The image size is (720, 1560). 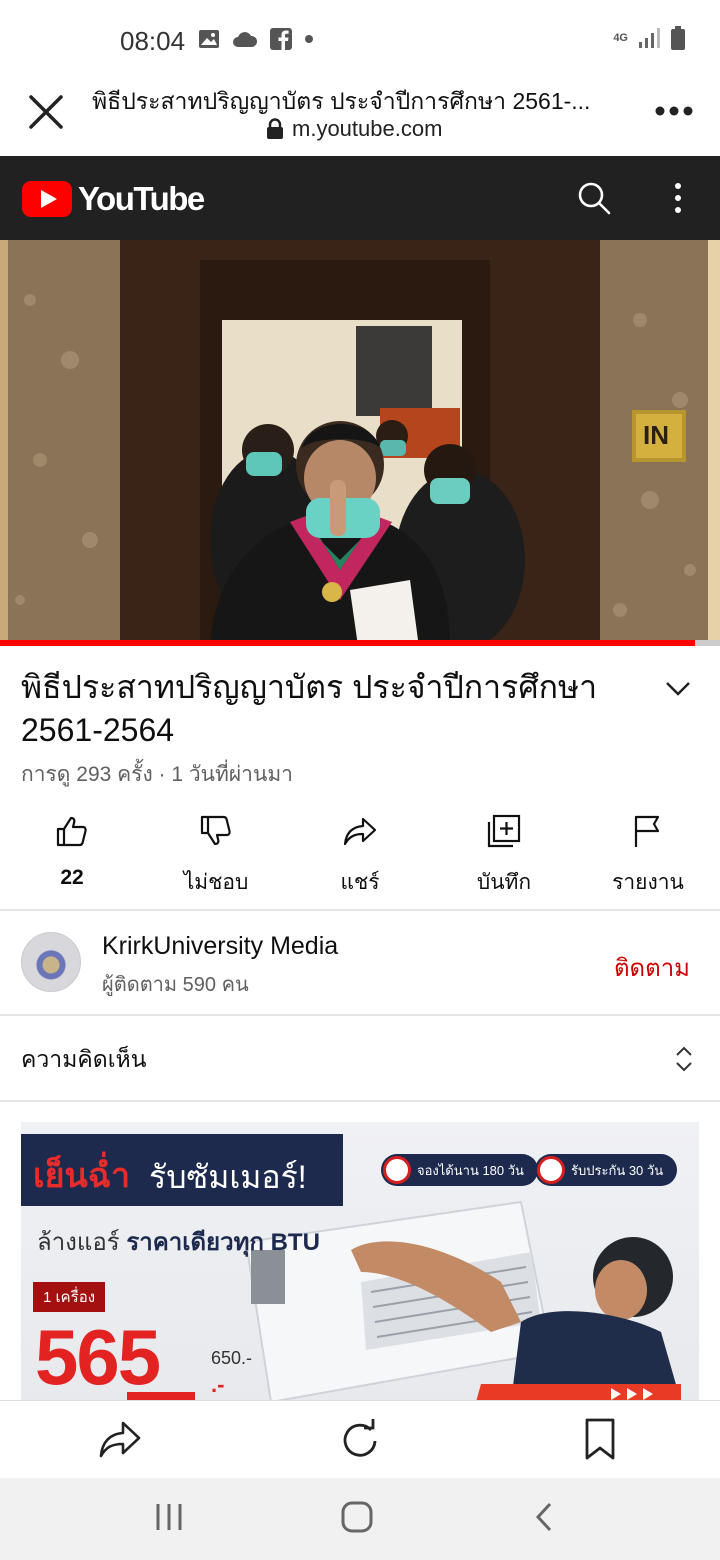 I want to click on ad-unit-tag: 1 เครื่อง, so click(x=69, y=1297).